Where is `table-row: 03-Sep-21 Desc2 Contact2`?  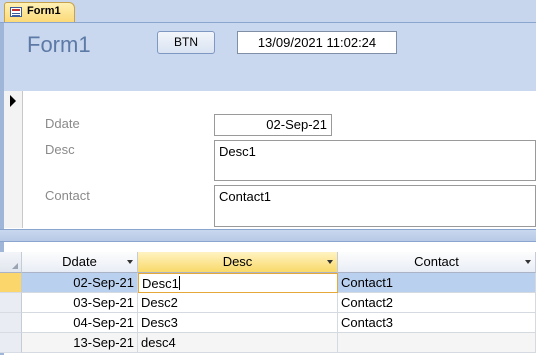 table-row: 03-Sep-21 Desc2 Contact2 is located at coordinates (268, 303).